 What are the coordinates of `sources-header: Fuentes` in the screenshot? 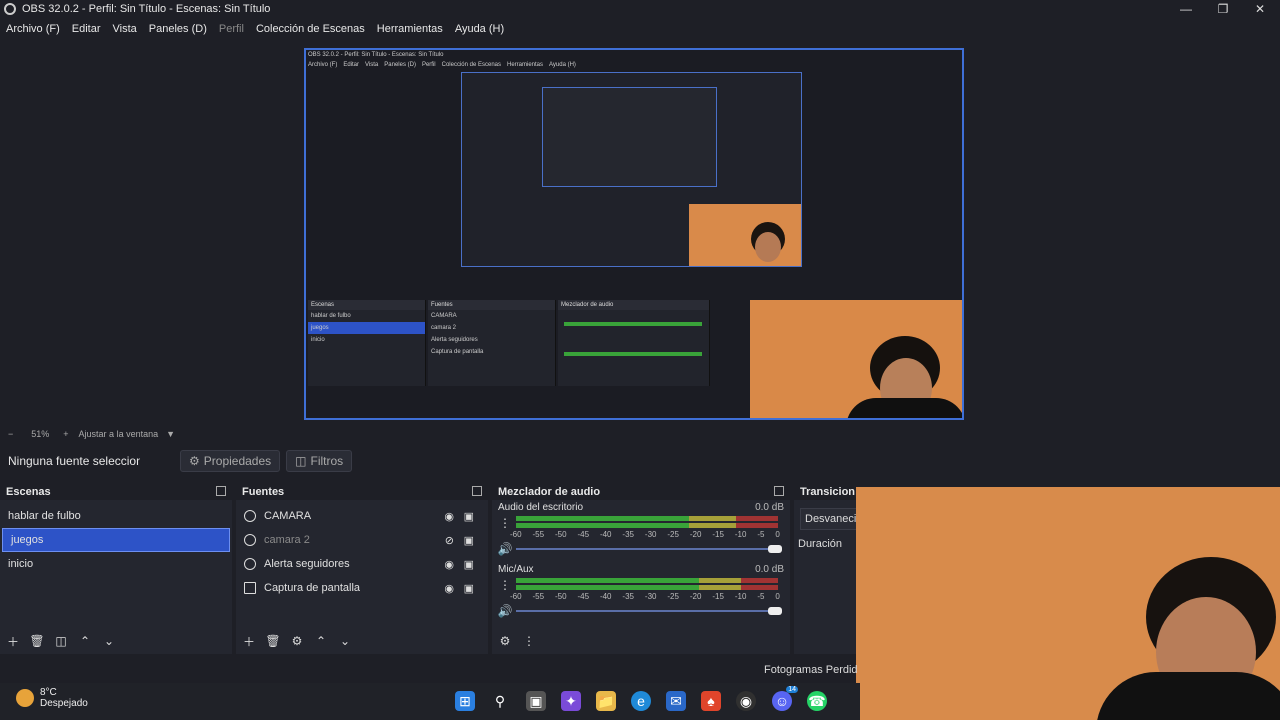 It's located at (362, 492).